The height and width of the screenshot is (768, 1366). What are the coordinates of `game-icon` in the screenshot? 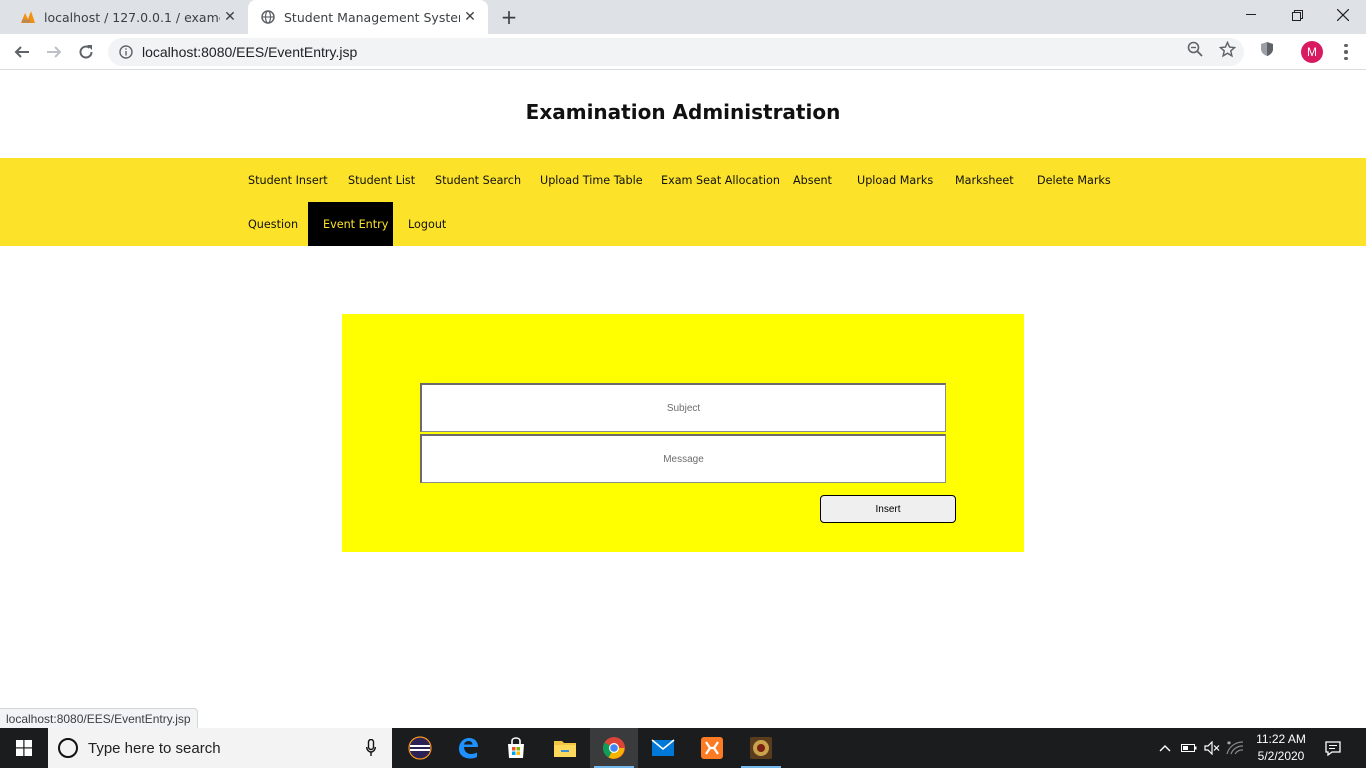 It's located at (761, 748).